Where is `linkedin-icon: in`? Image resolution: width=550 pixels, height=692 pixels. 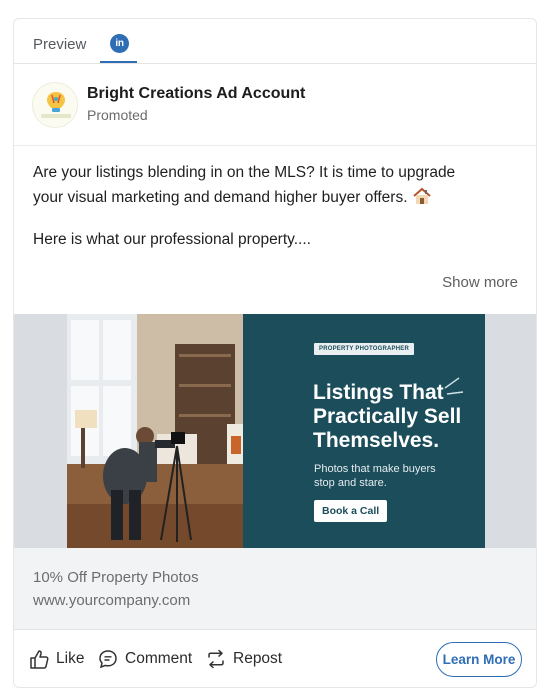 linkedin-icon: in is located at coordinates (119, 43).